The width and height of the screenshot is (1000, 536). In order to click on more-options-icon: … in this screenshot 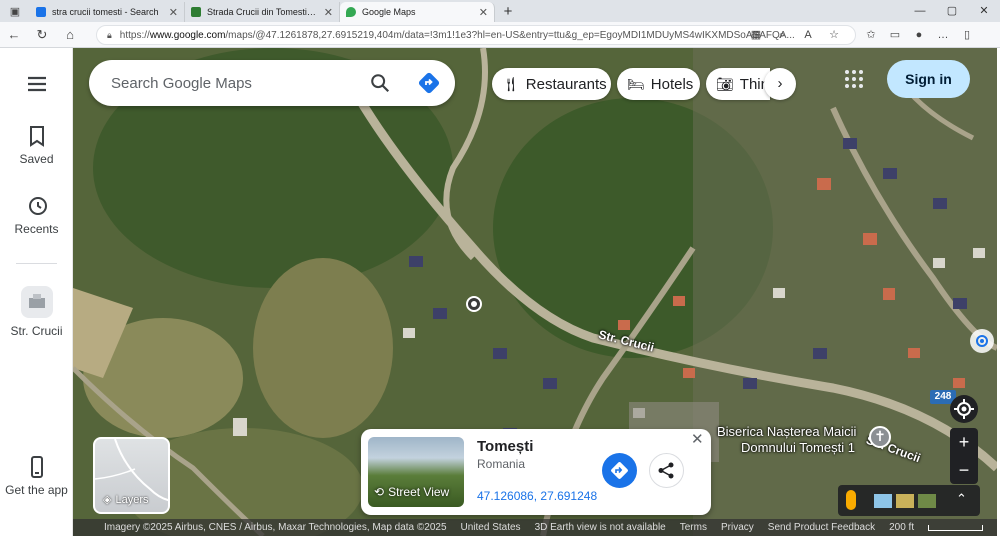, I will do `click(943, 35)`.